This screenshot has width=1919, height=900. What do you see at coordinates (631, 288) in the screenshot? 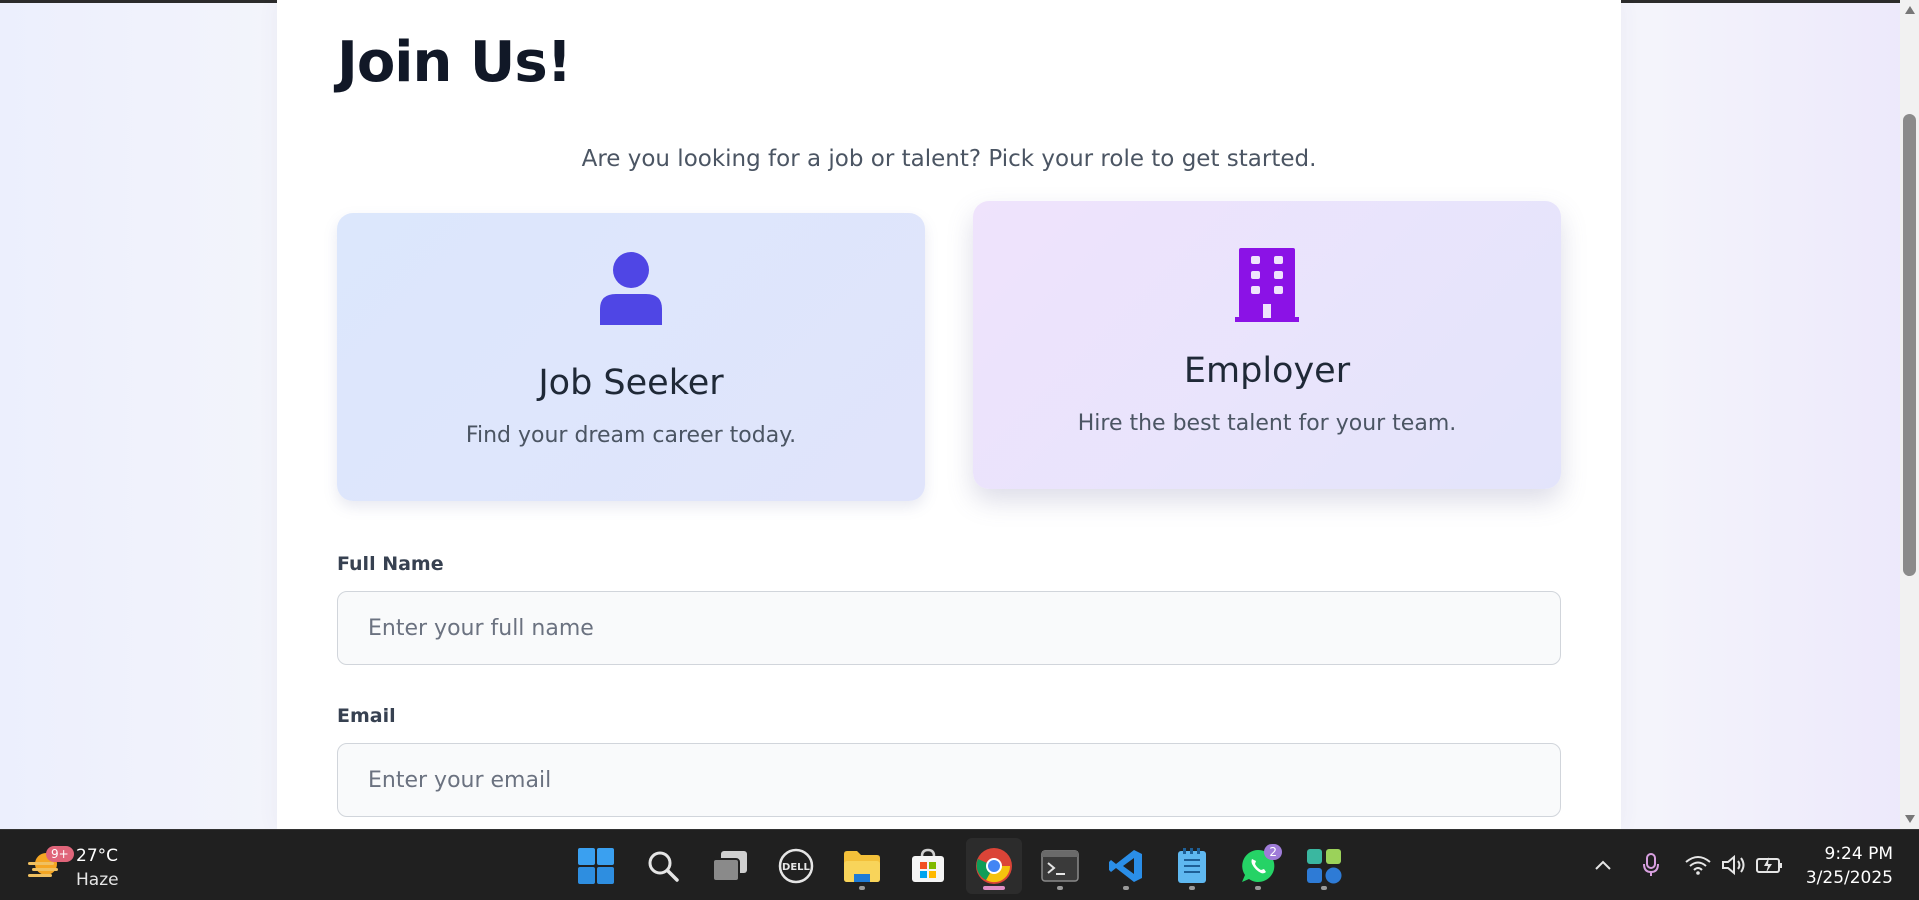
I see `user-icon` at bounding box center [631, 288].